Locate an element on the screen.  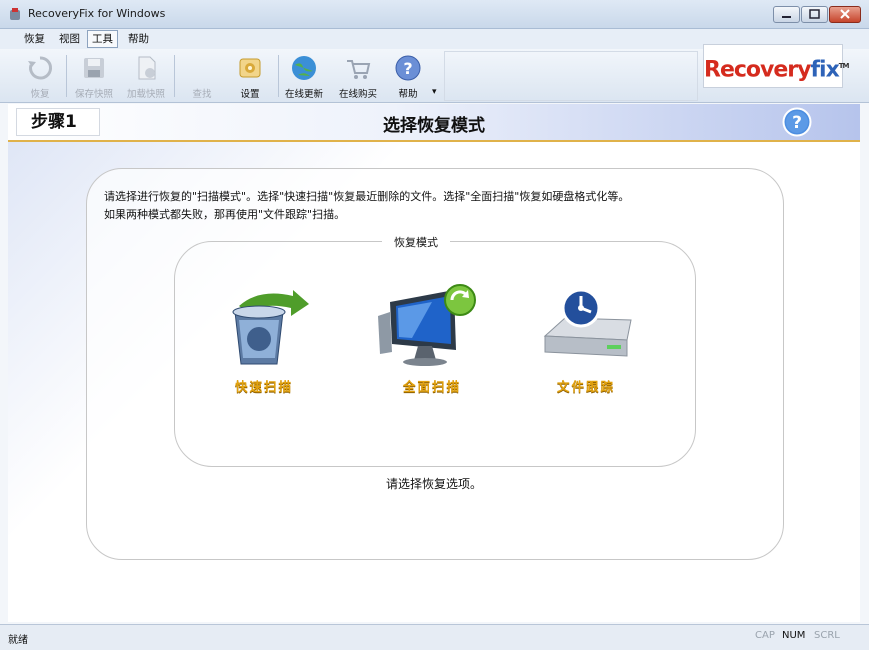
menu-recover: 恢复 is located at coordinates (34, 39).